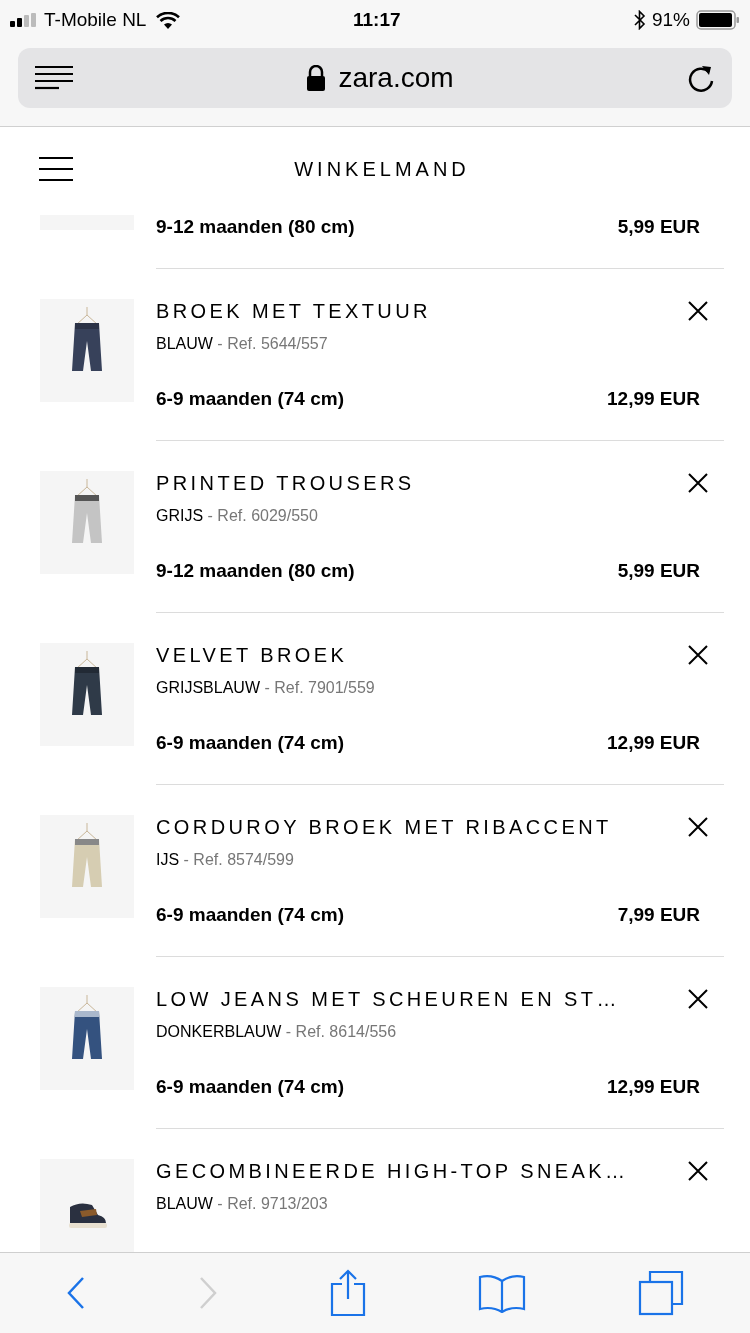 The width and height of the screenshot is (750, 1333). What do you see at coordinates (54, 78) in the screenshot?
I see `reader-icon` at bounding box center [54, 78].